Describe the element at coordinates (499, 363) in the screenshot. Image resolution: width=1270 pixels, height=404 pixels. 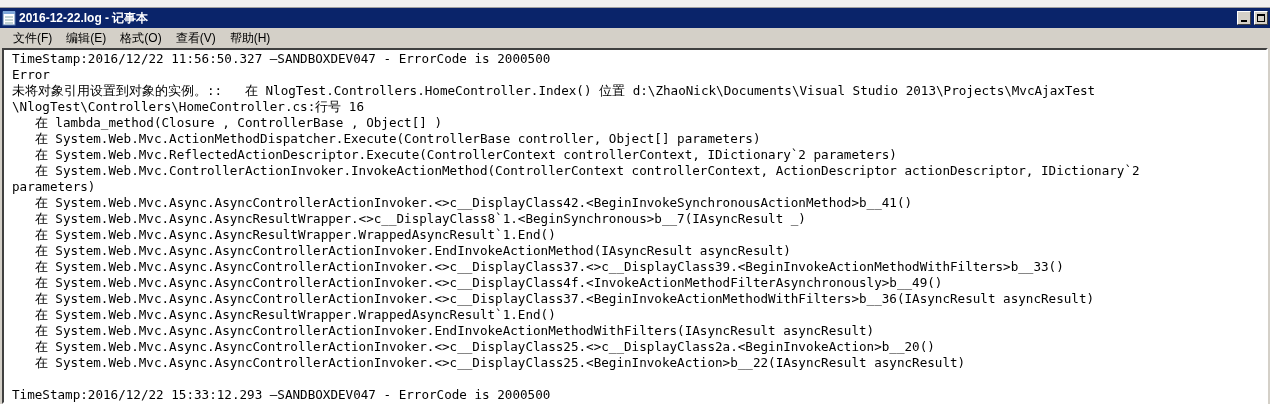
I see `log-line: 在 System.Web.Mvc.Async.AsyncControllerActionInvoker.<>c__DisplayClass25.<BeginInvokeAction>b__22(IAsyncResult asyncResult)` at that location.